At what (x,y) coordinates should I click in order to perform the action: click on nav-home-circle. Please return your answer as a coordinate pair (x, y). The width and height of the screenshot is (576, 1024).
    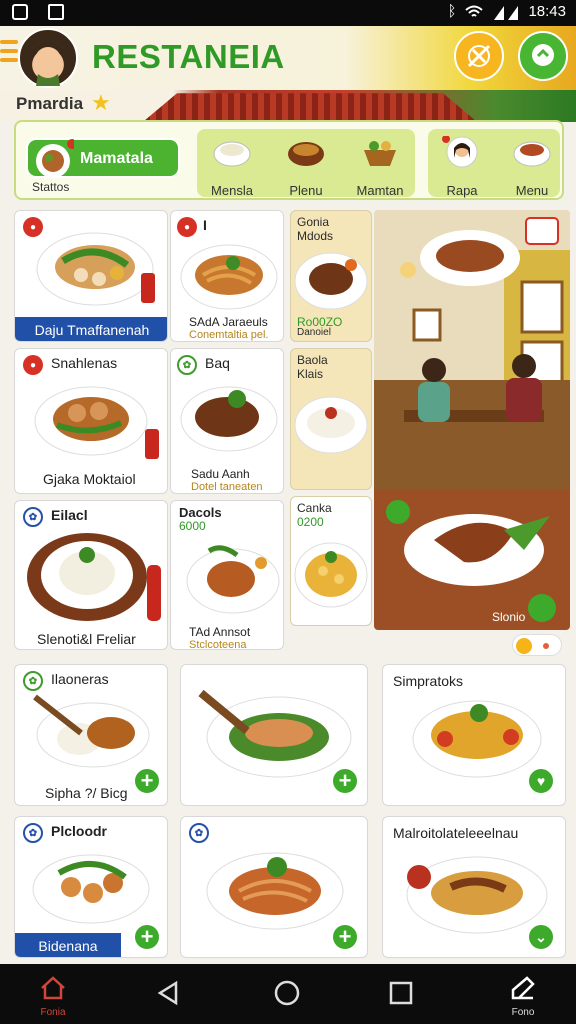
    Looking at the image, I should click on (287, 995).